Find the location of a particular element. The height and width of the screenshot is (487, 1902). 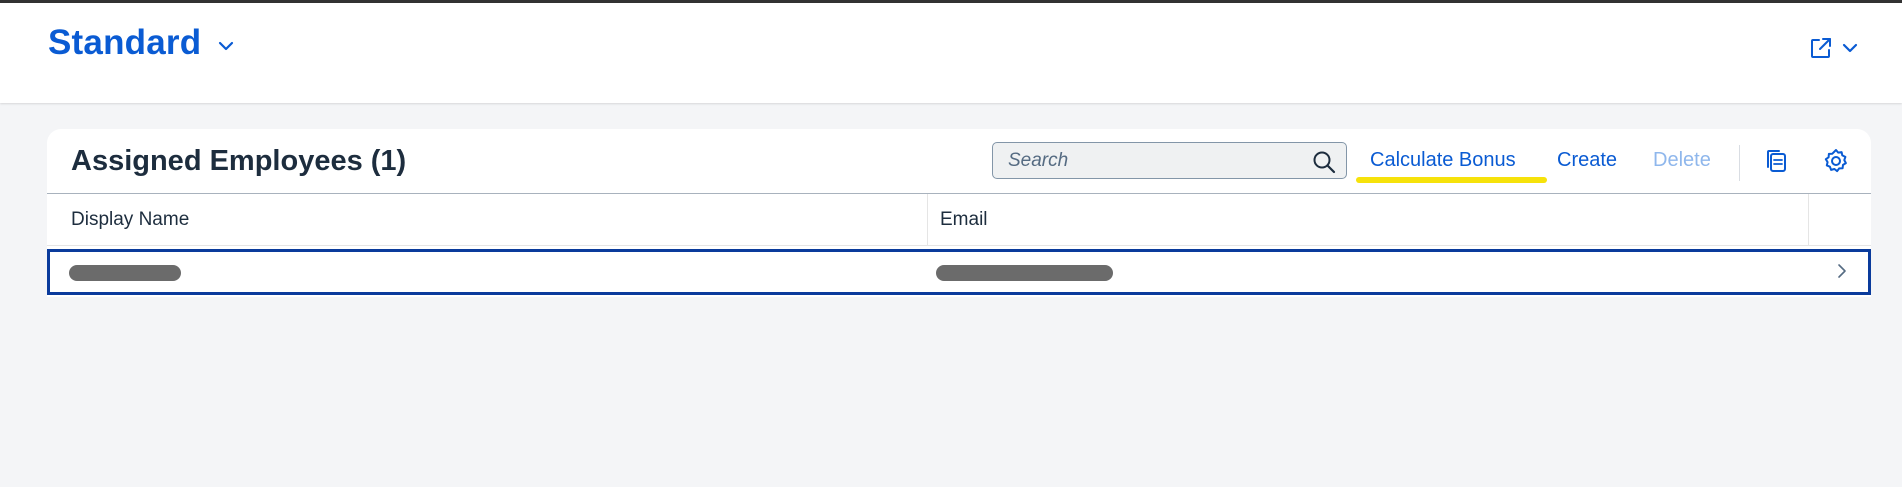

column-header-email: Email is located at coordinates (964, 220).